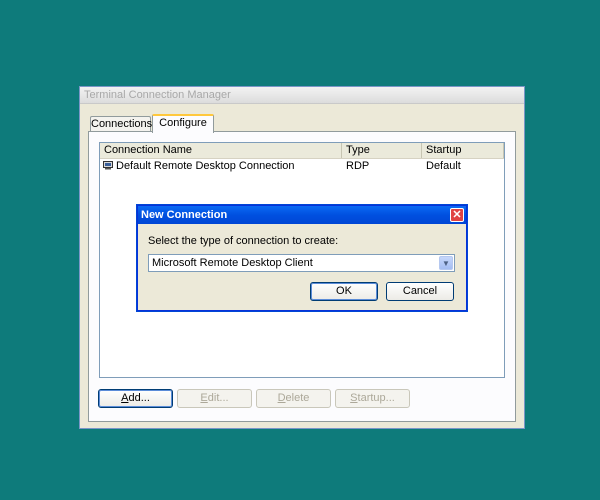 Image resolution: width=600 pixels, height=500 pixels. Describe the element at coordinates (221, 150) in the screenshot. I see `column-header-connection-name: Connection Name` at that location.